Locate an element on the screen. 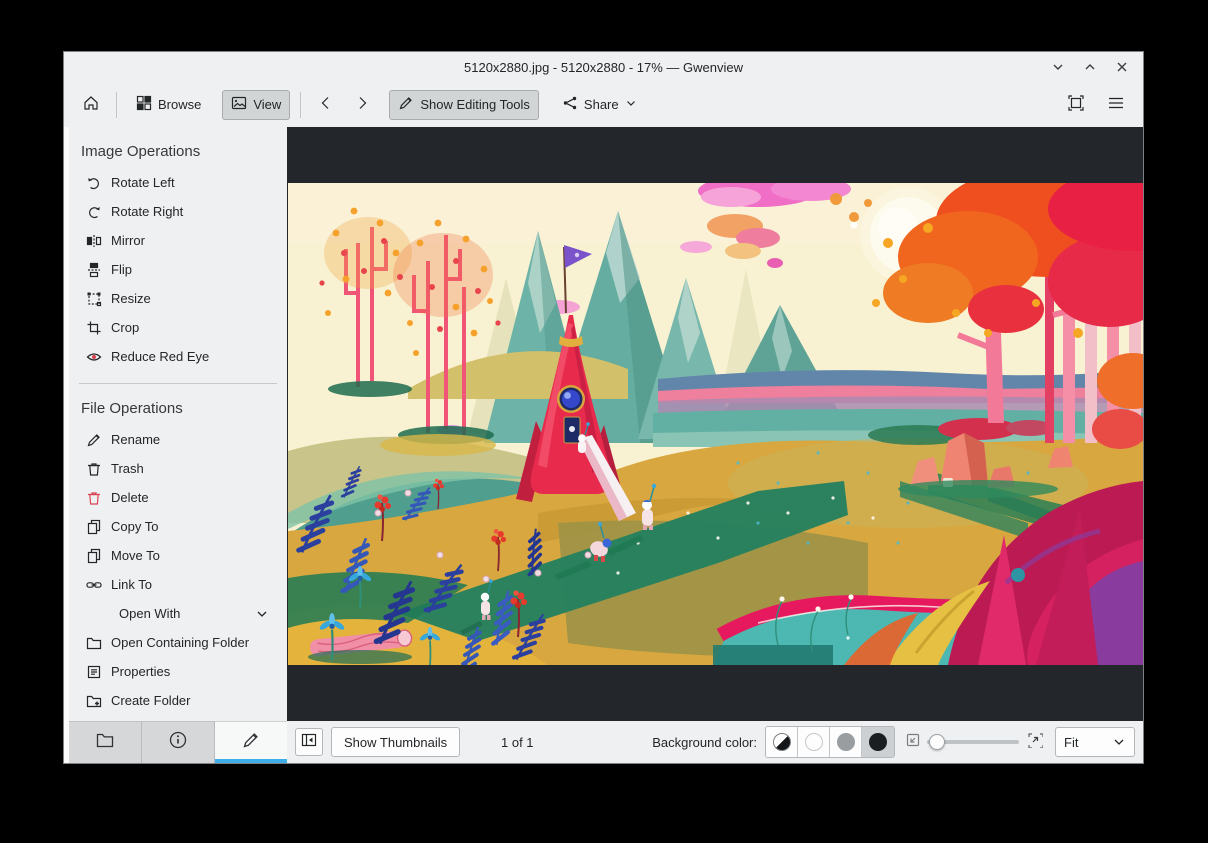 This screenshot has height=843, width=1208. image-counter: 1 of 1 is located at coordinates (517, 742).